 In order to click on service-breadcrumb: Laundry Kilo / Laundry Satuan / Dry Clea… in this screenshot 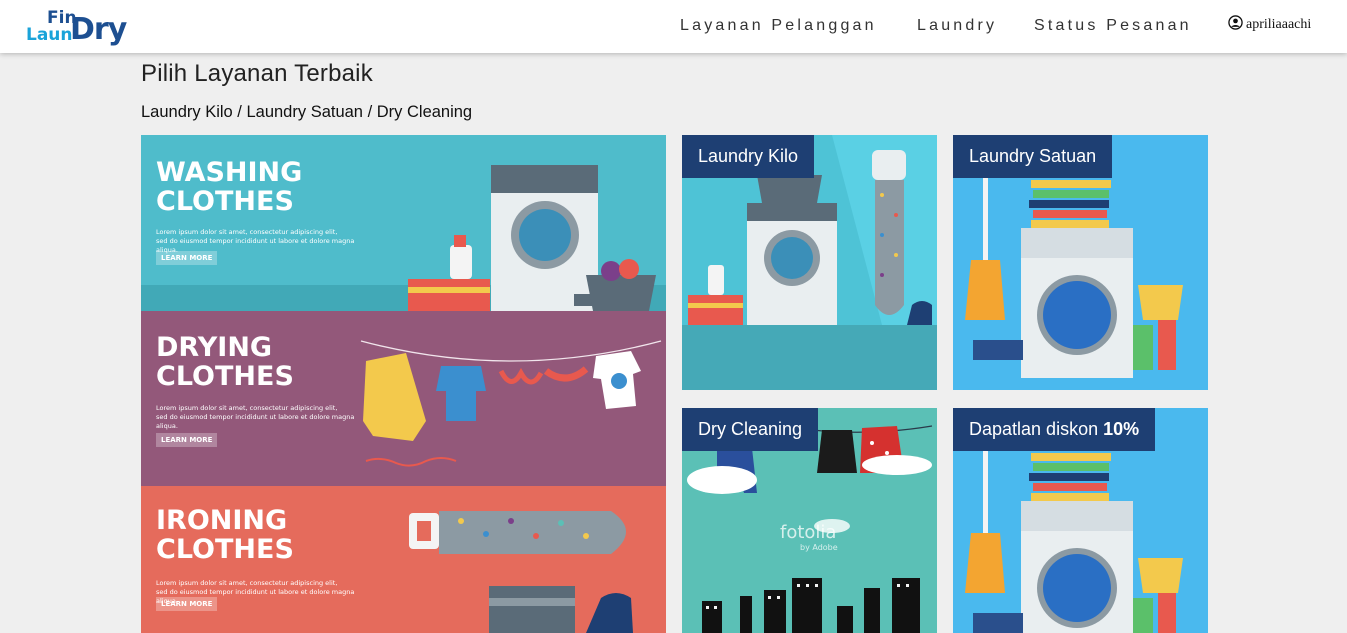, I will do `click(307, 112)`.